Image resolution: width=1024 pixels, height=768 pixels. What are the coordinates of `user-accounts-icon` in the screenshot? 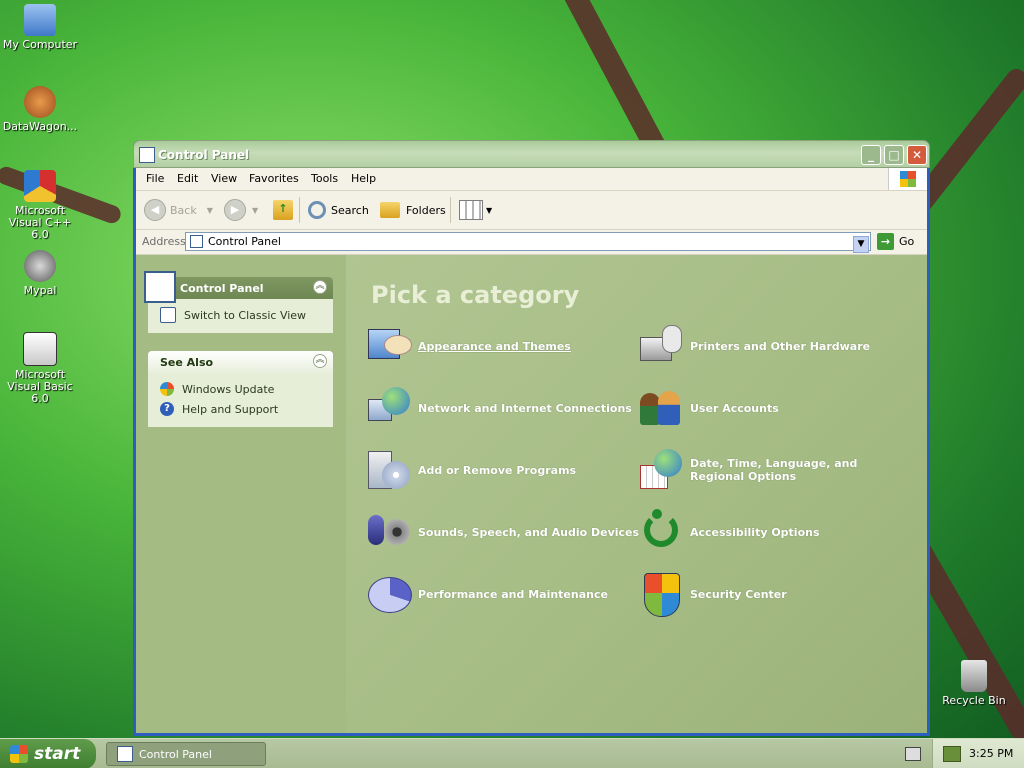 It's located at (661, 408).